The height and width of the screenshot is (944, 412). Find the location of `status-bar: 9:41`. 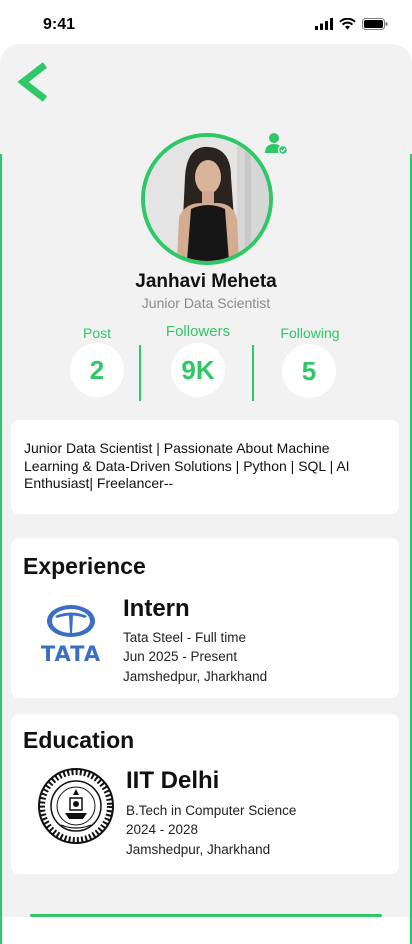

status-bar: 9:41 is located at coordinates (206, 23).